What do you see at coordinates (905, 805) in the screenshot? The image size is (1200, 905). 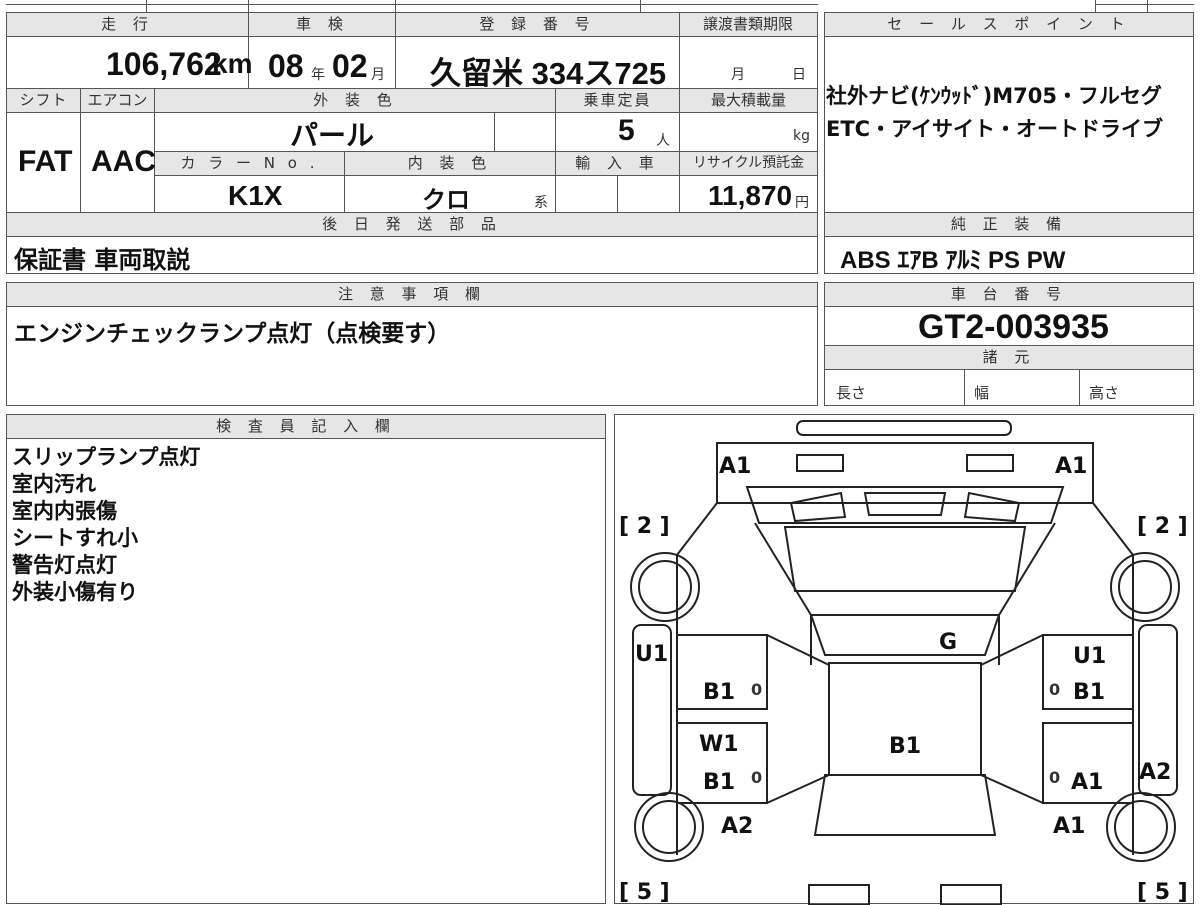 I see `rear-glass` at bounding box center [905, 805].